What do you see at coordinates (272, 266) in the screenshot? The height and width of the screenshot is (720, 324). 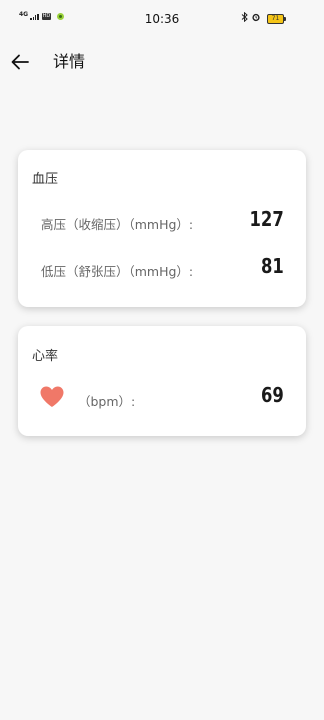 I see `diastolic-value: 81` at bounding box center [272, 266].